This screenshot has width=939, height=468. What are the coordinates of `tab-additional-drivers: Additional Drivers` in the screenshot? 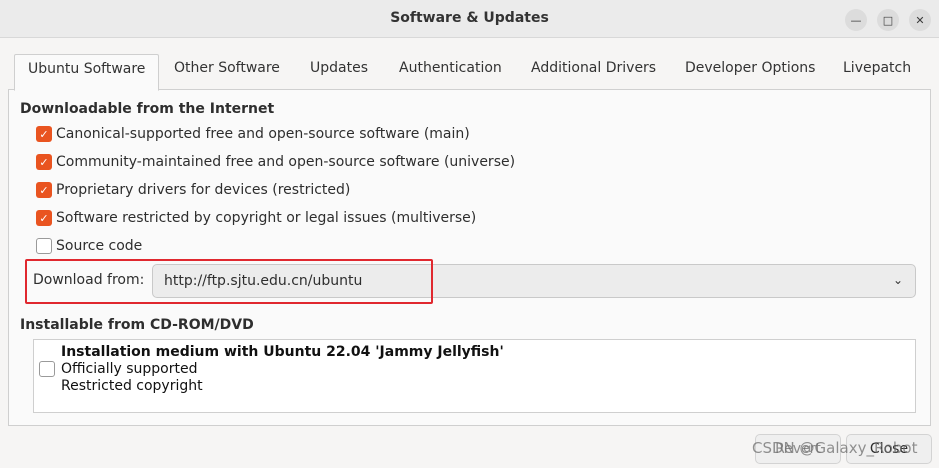 It's located at (593, 68).